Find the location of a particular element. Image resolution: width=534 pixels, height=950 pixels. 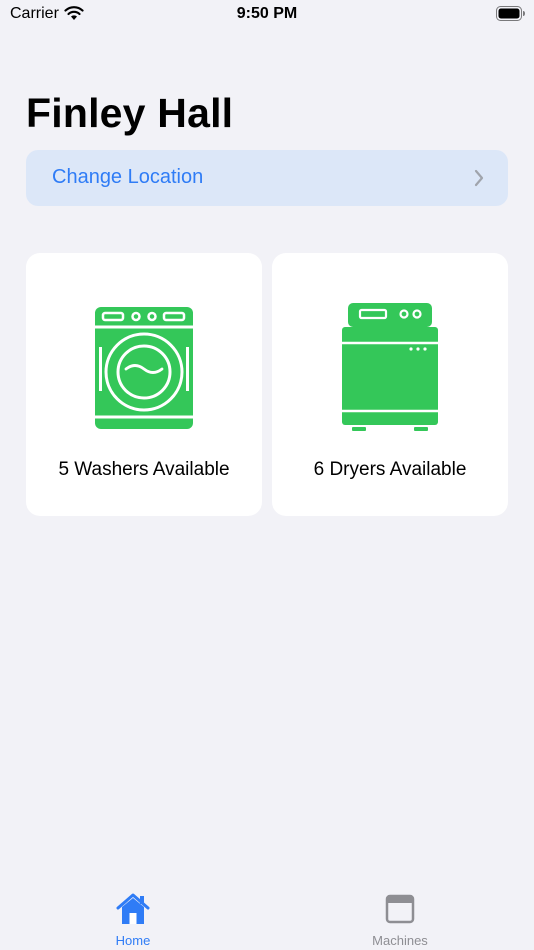

tab-home: Home is located at coordinates (133, 921).